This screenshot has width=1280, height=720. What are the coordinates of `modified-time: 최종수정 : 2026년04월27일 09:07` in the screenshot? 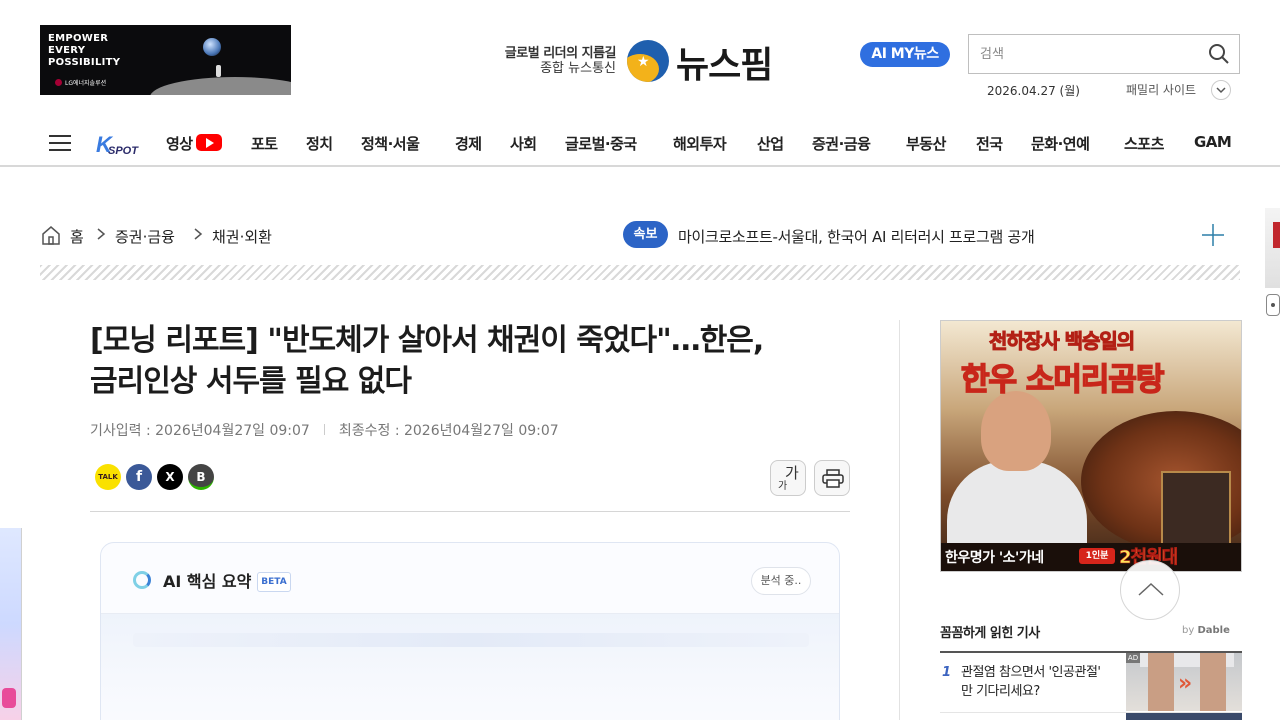 It's located at (448, 431).